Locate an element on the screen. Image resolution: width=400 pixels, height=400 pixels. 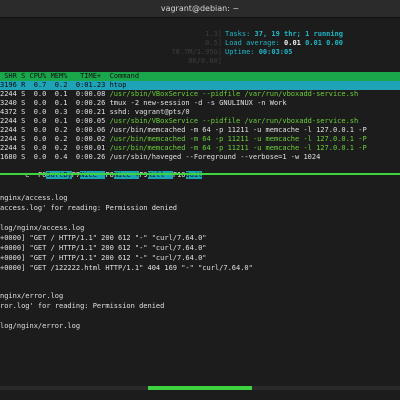
tmux-status-bar is located at coordinates (200, 388).